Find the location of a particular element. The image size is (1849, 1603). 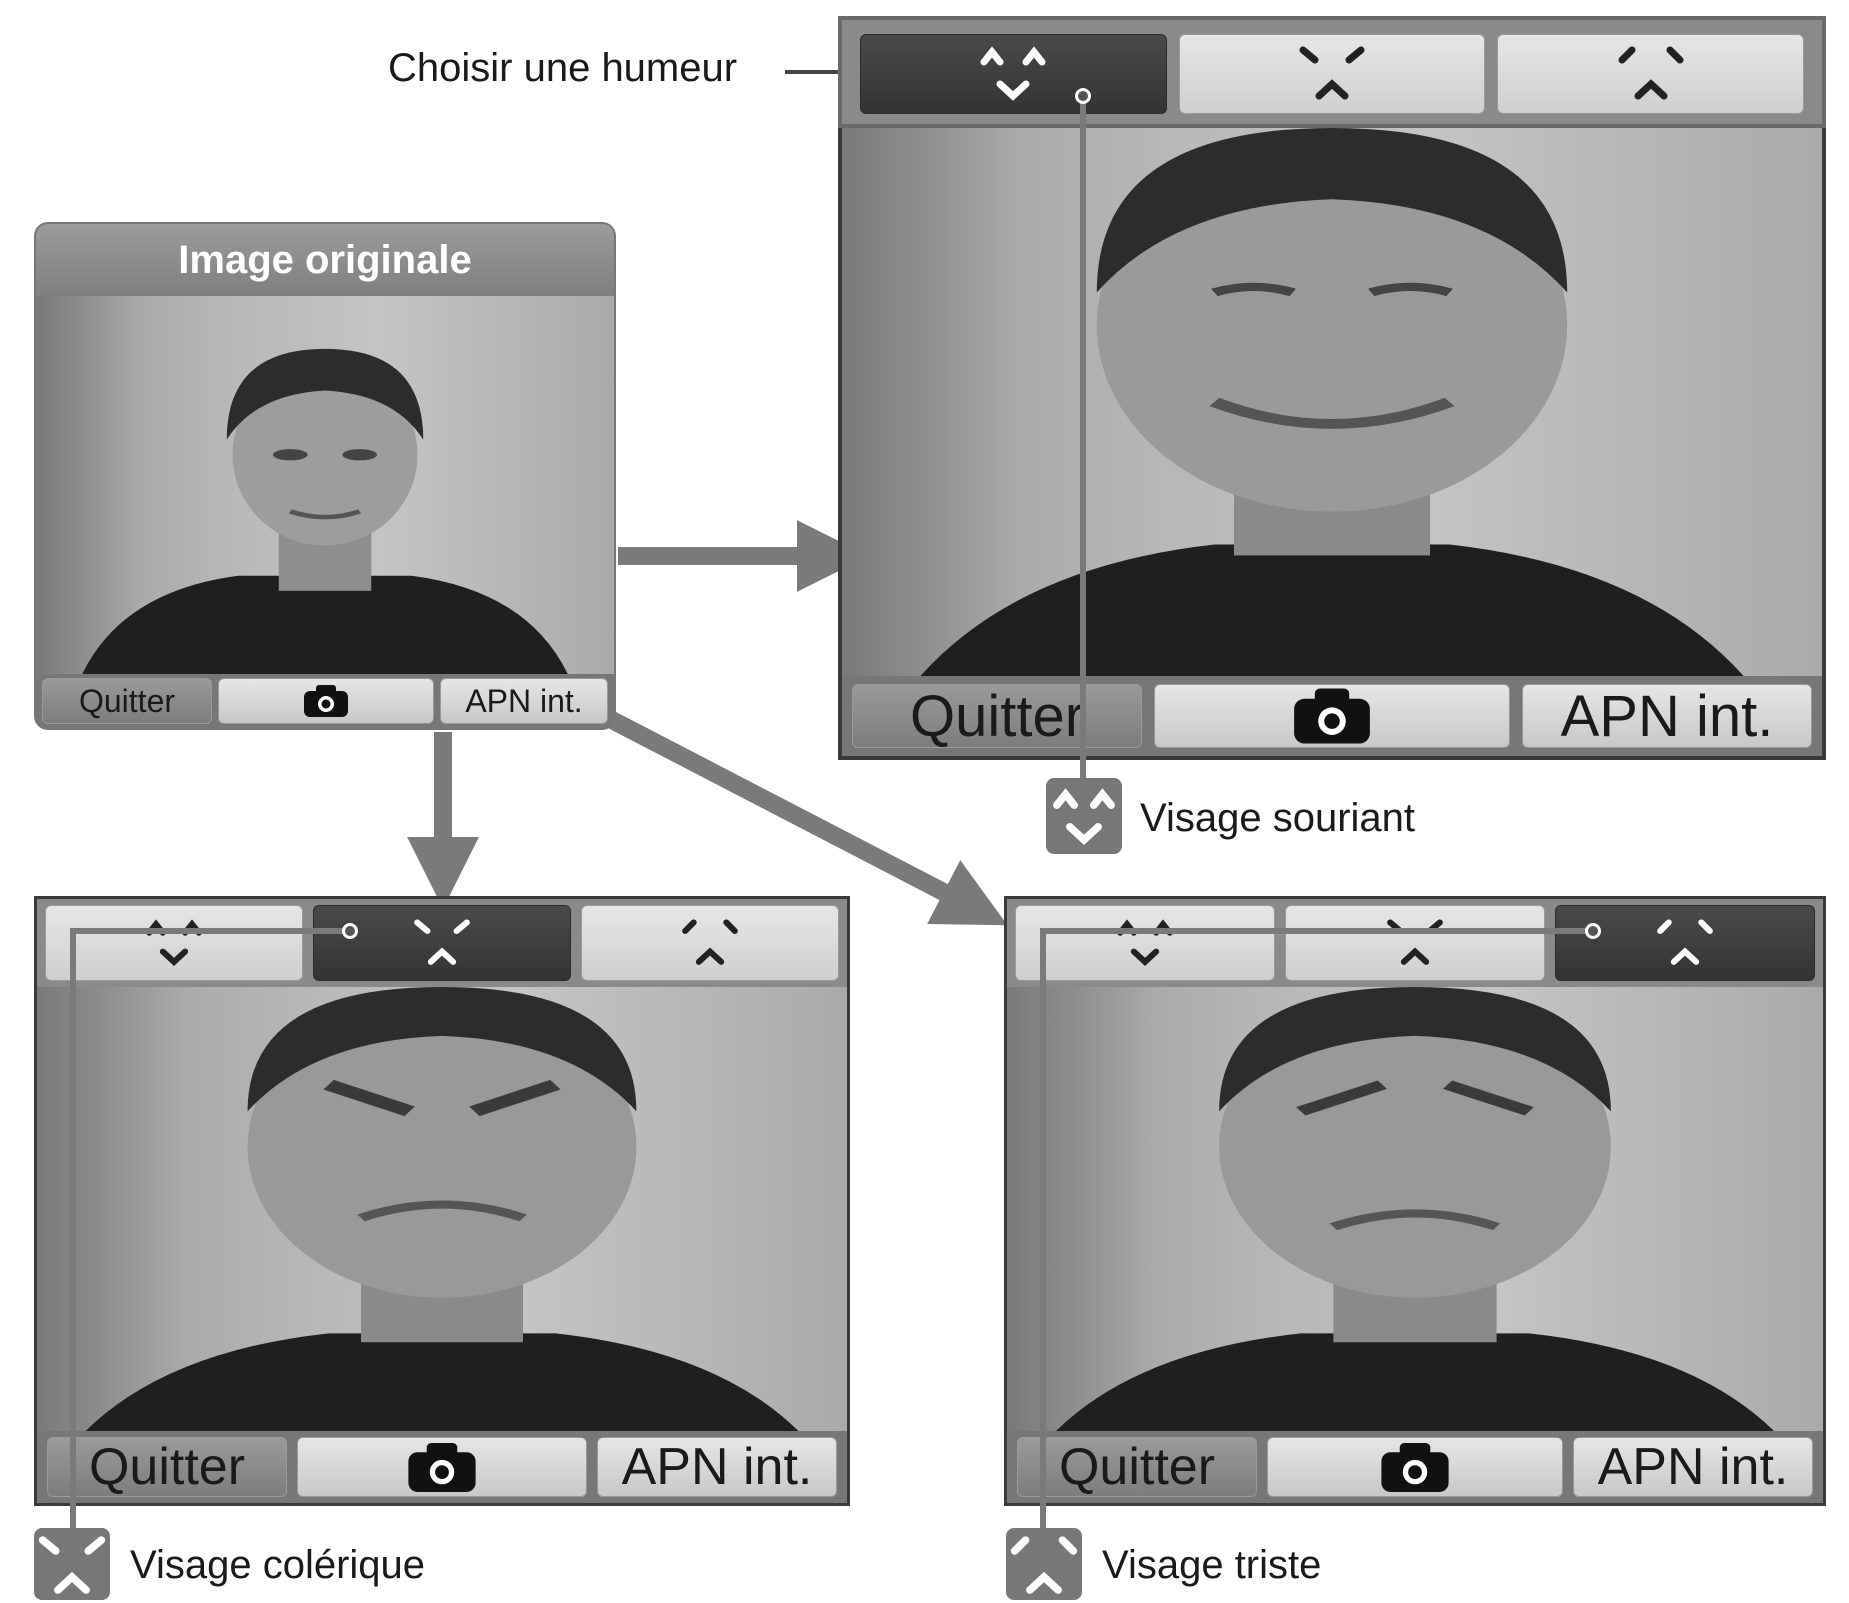

original-photo is located at coordinates (325, 485).